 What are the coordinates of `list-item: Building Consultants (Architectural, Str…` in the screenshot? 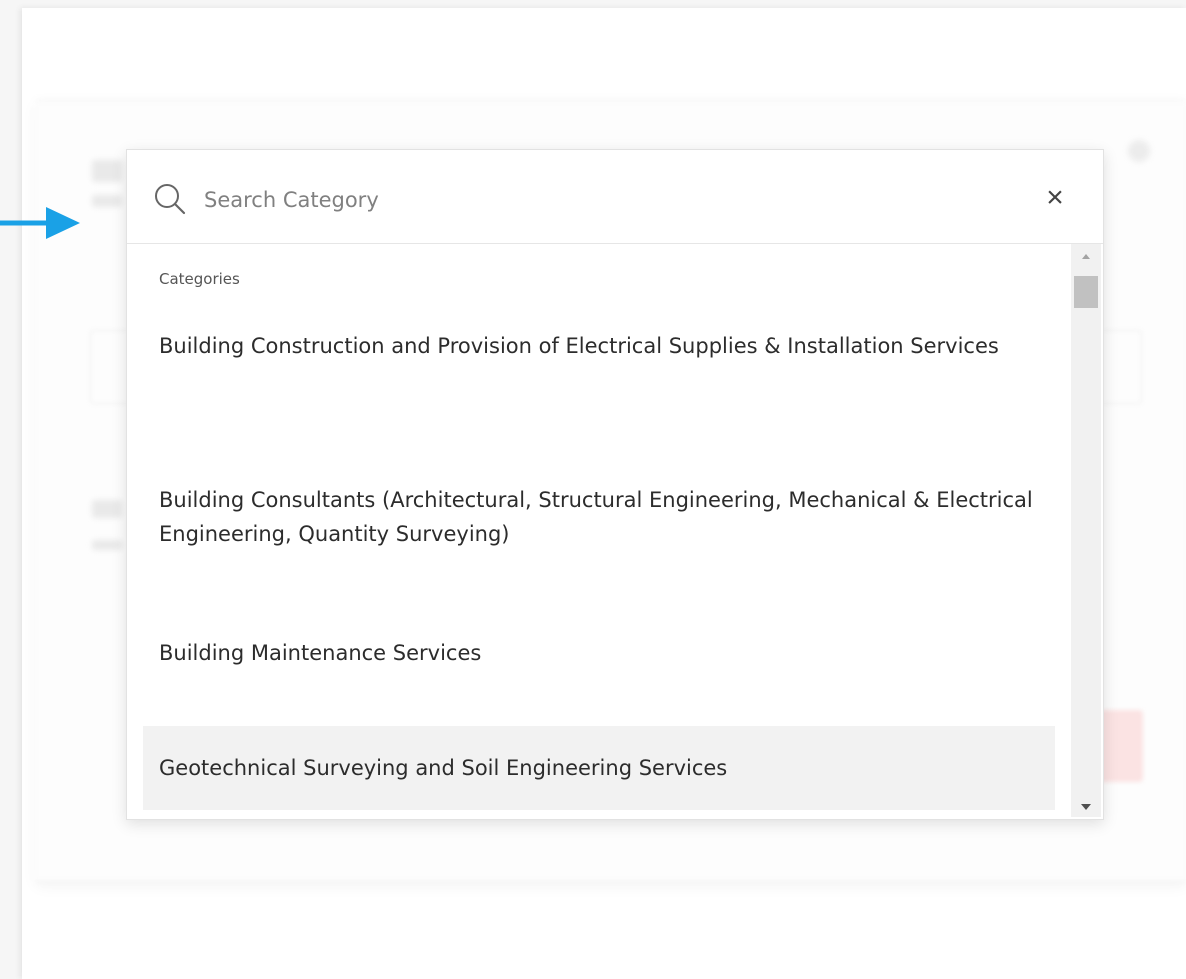 It's located at (599, 517).